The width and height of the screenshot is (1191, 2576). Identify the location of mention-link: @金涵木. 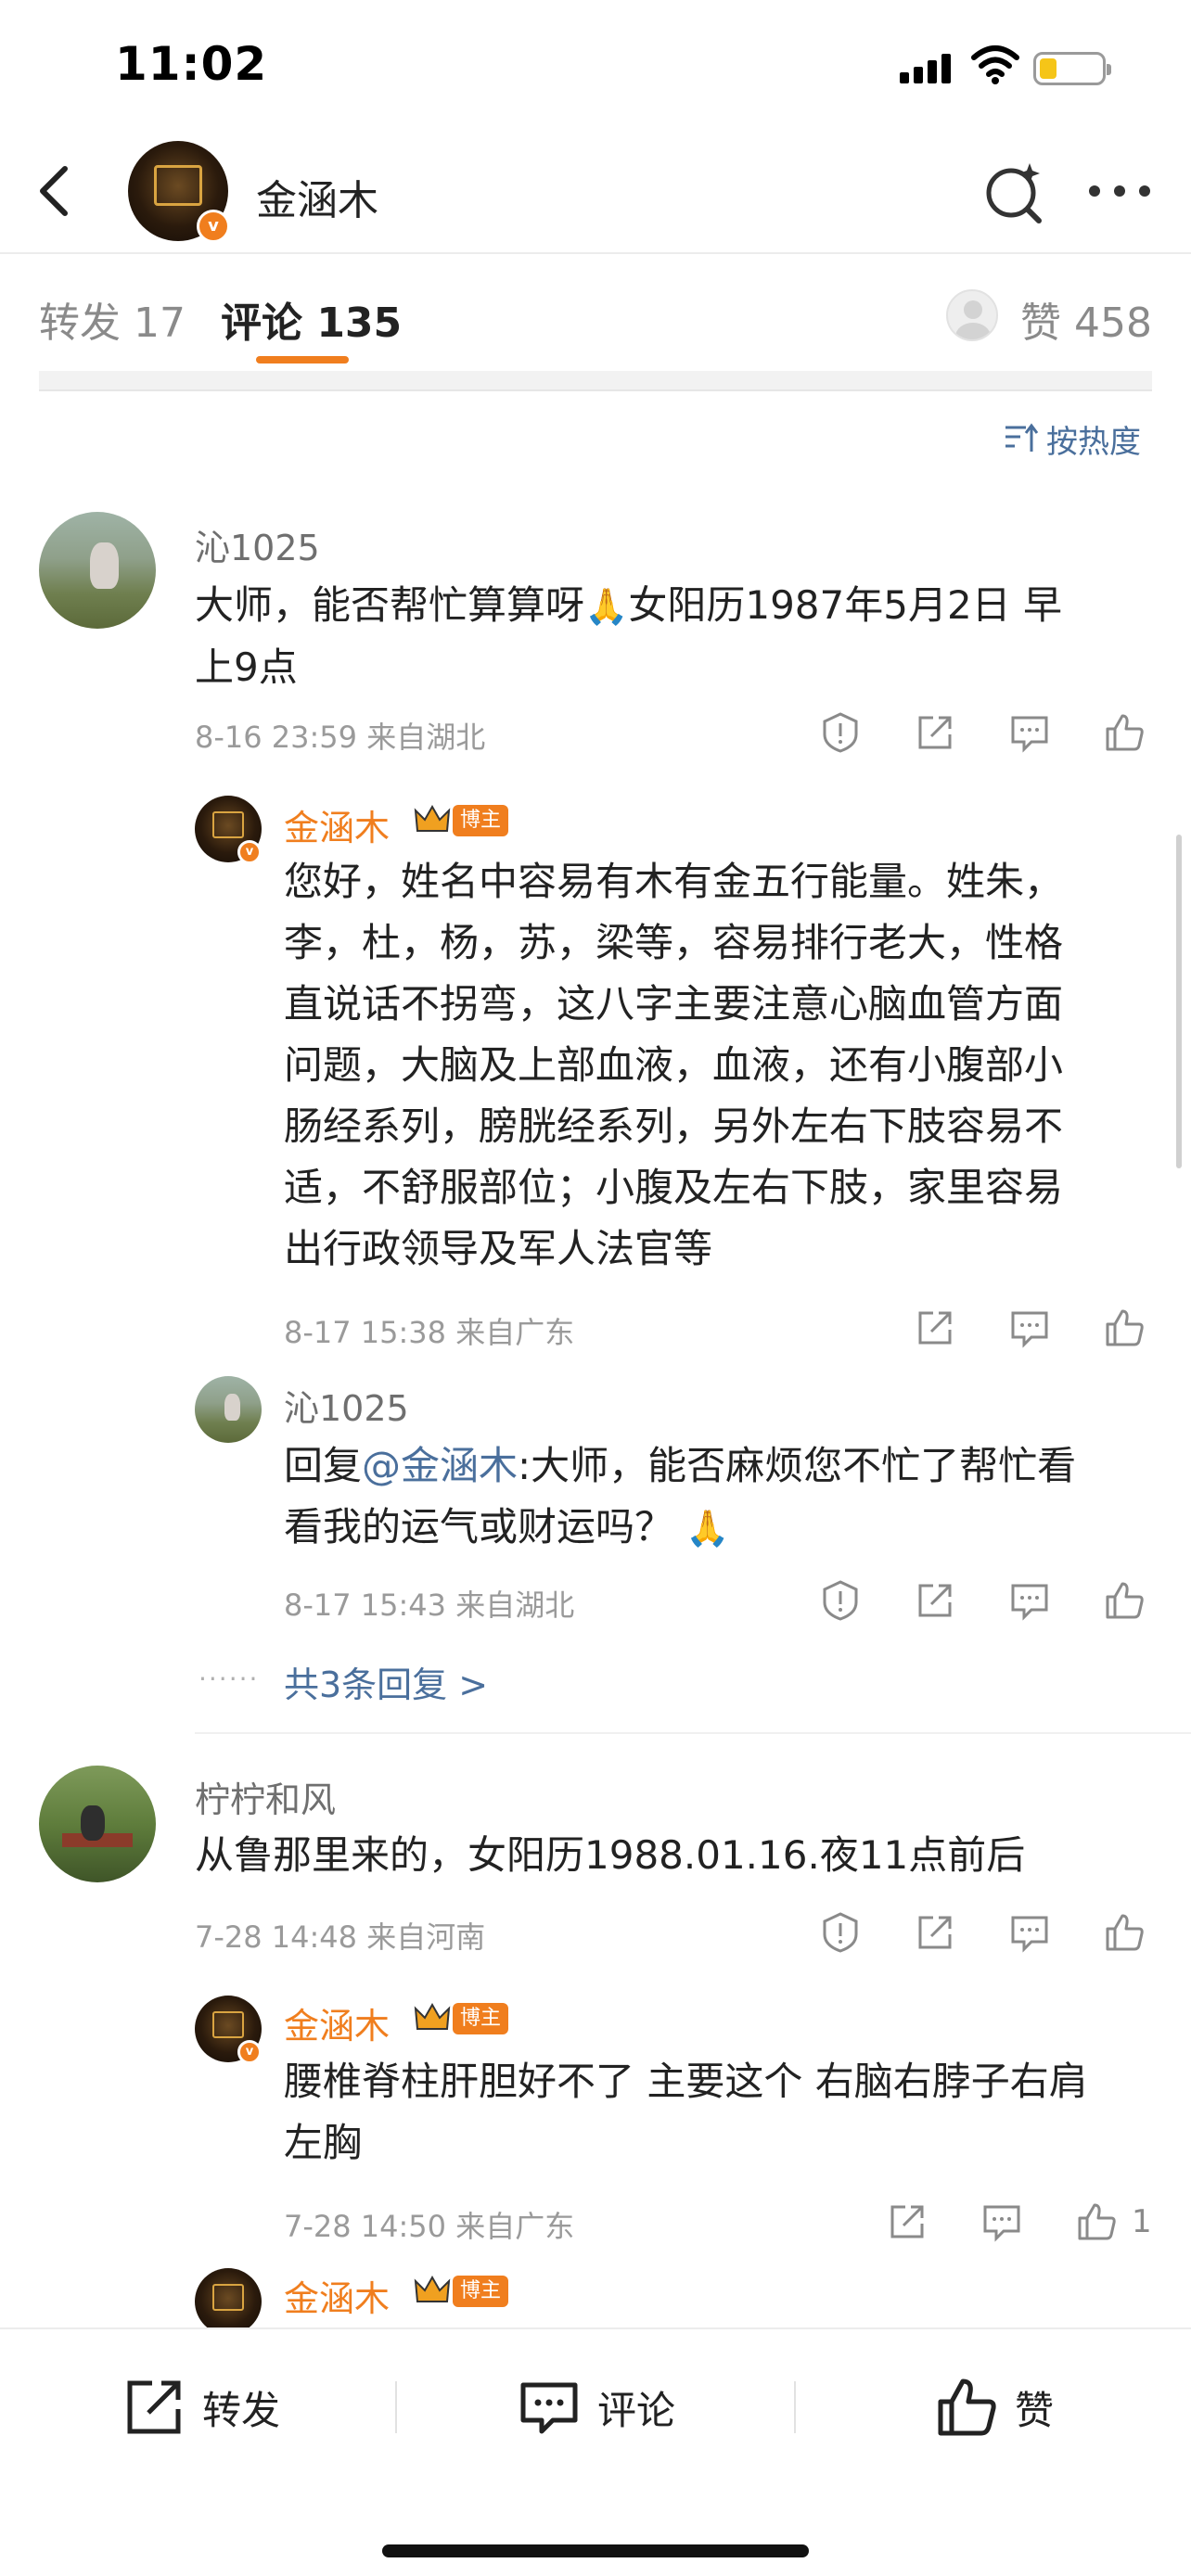
(440, 1465).